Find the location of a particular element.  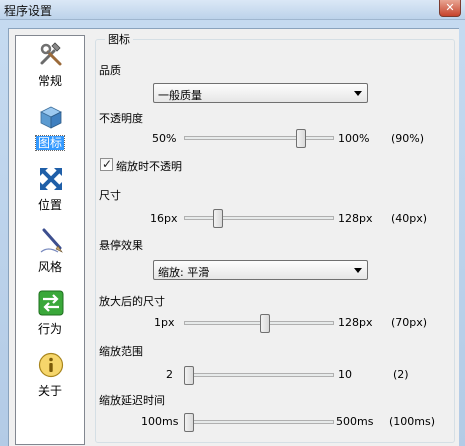

zoom-delay-slider-track is located at coordinates (259, 422).